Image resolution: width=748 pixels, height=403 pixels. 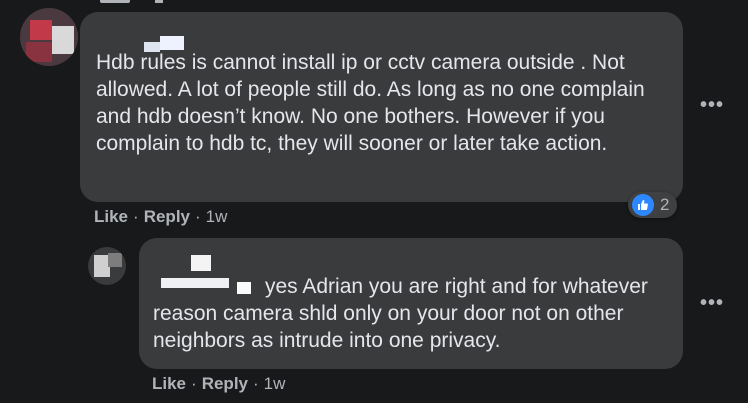 I want to click on reaction-summary: 2, so click(x=653, y=205).